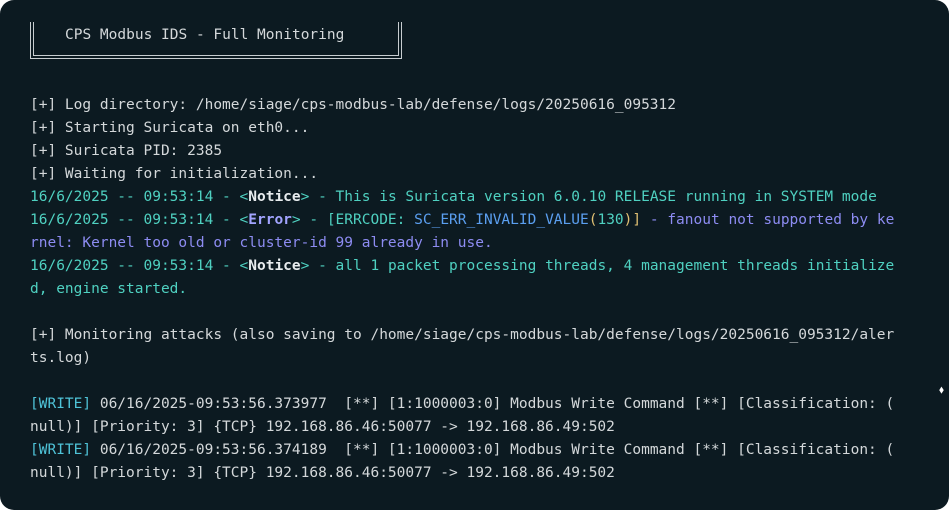 Image resolution: width=949 pixels, height=510 pixels. Describe the element at coordinates (768, 220) in the screenshot. I see `message: - fanout not supported by ke` at that location.